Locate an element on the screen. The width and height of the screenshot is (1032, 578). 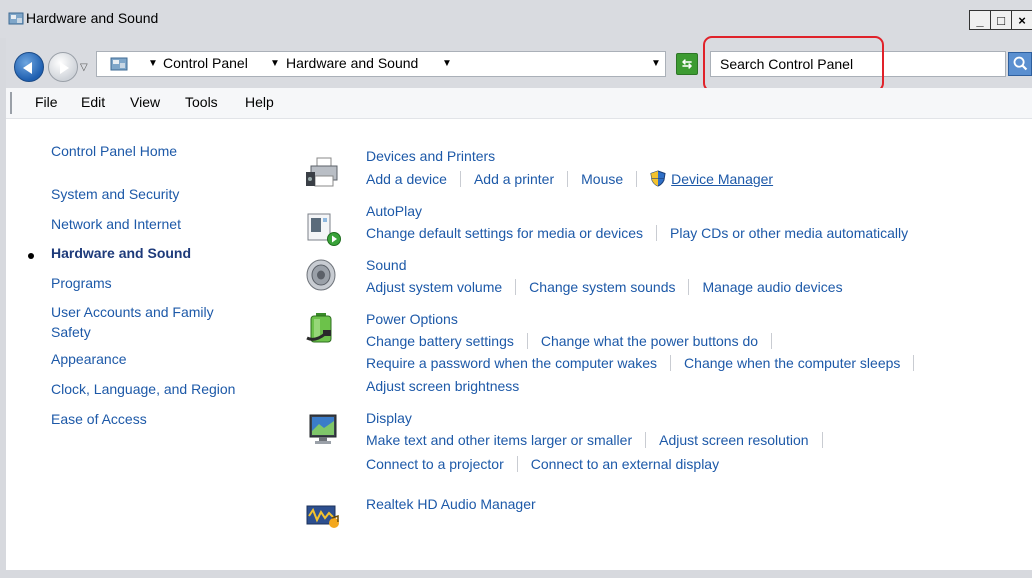
current-page-bullet is located at coordinates (31, 256).